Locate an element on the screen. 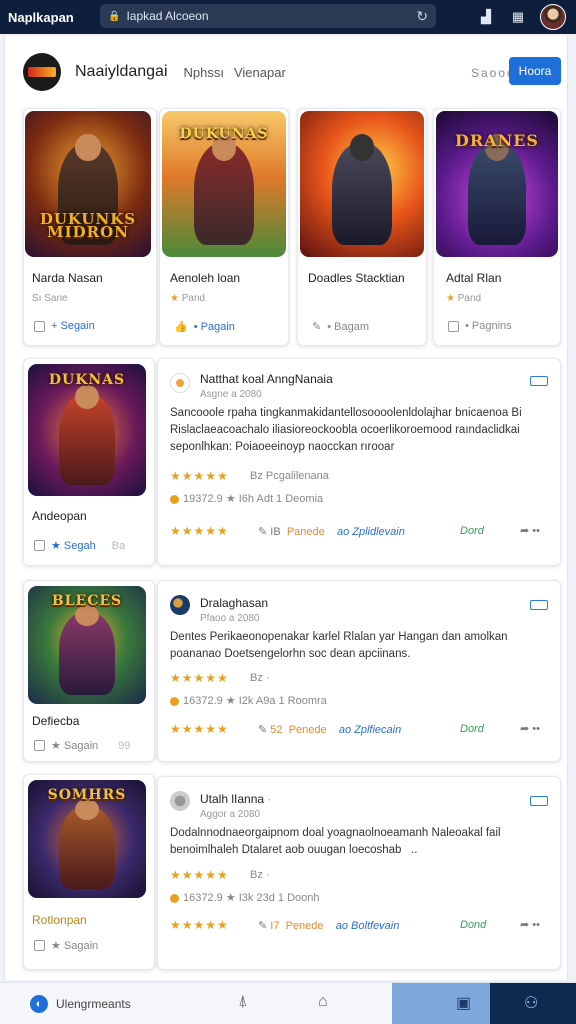  lock-icon: 🔒 is located at coordinates (114, 16).